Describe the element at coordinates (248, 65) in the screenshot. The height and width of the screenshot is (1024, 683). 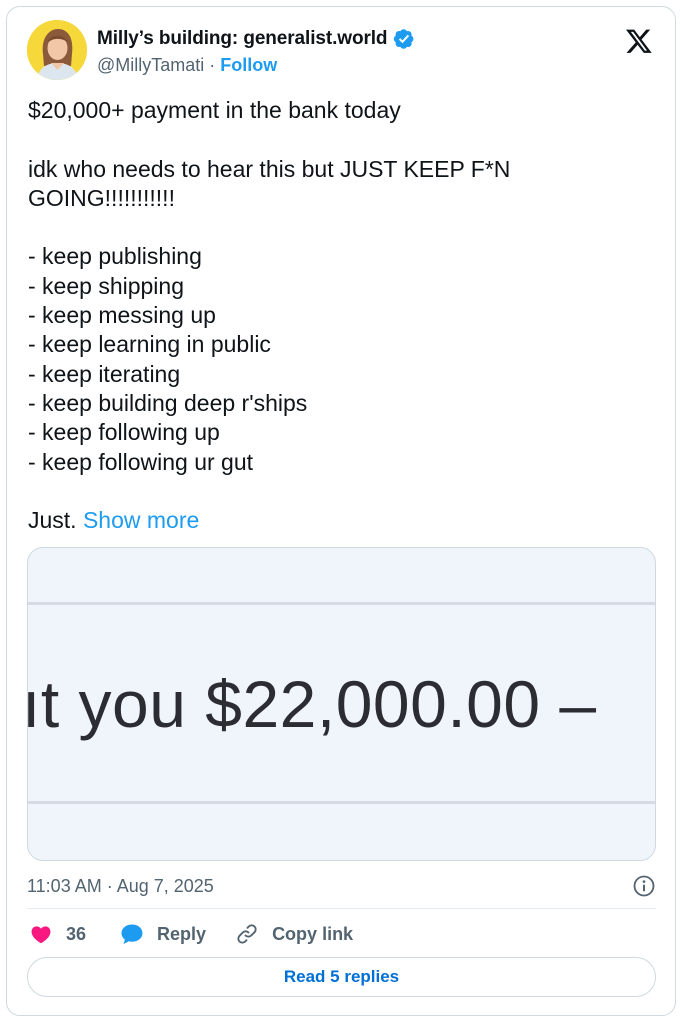
I see `follow-button: Follow` at that location.